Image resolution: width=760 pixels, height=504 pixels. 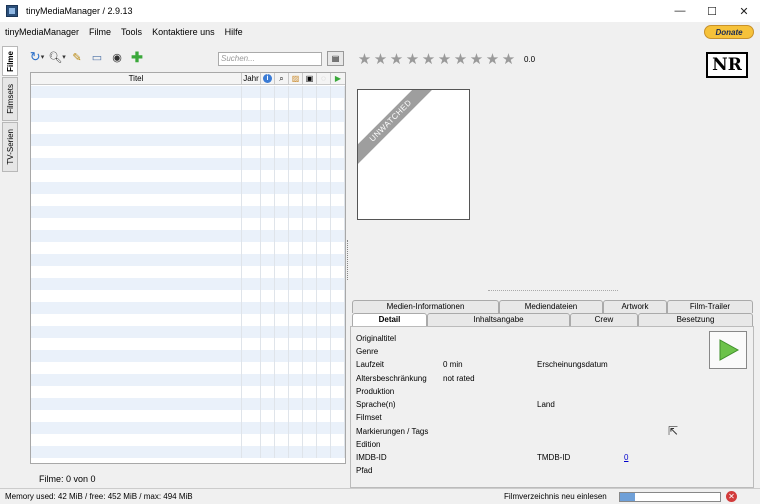 What do you see at coordinates (324, 78) in the screenshot?
I see `subtitle-icon: ◌` at bounding box center [324, 78].